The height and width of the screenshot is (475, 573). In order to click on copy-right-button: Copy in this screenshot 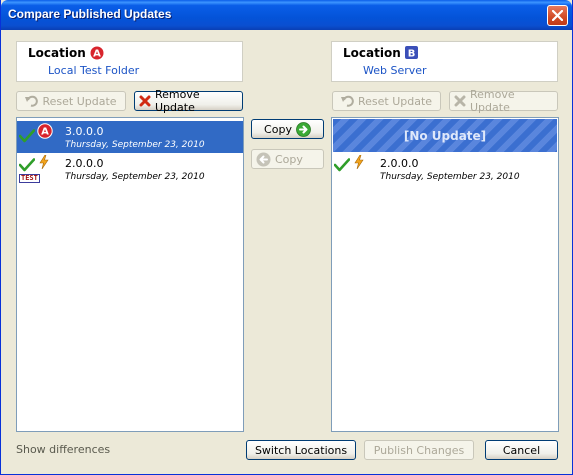, I will do `click(287, 129)`.